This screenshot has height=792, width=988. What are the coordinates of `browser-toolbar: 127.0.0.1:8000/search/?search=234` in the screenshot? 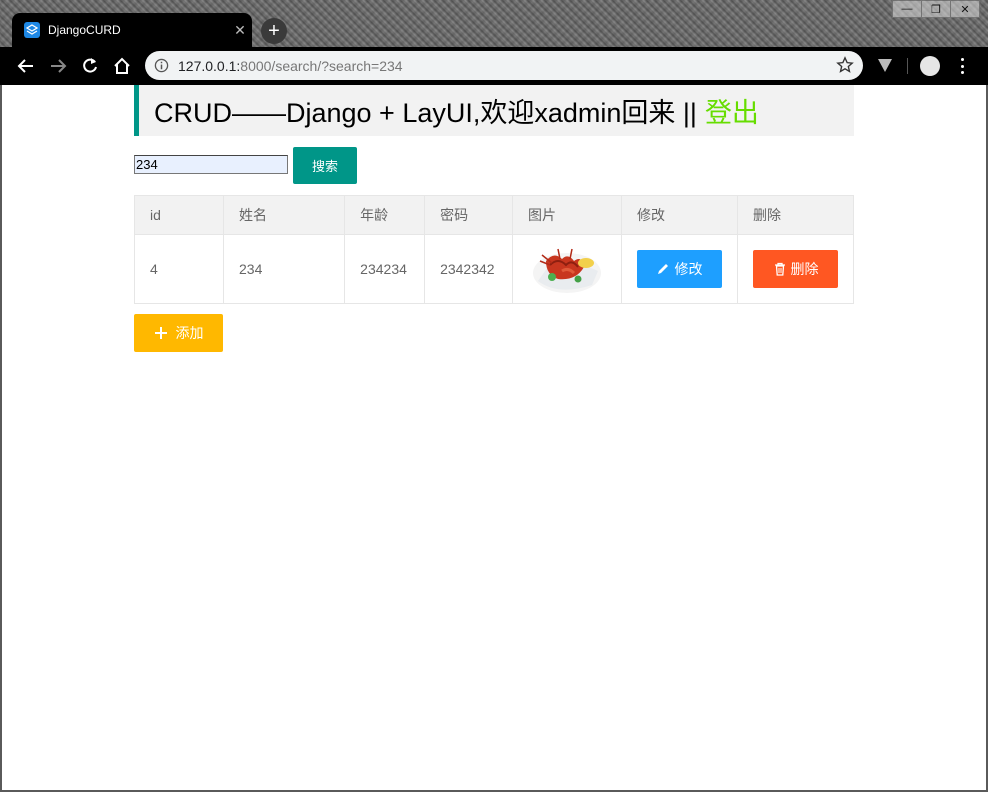 It's located at (494, 66).